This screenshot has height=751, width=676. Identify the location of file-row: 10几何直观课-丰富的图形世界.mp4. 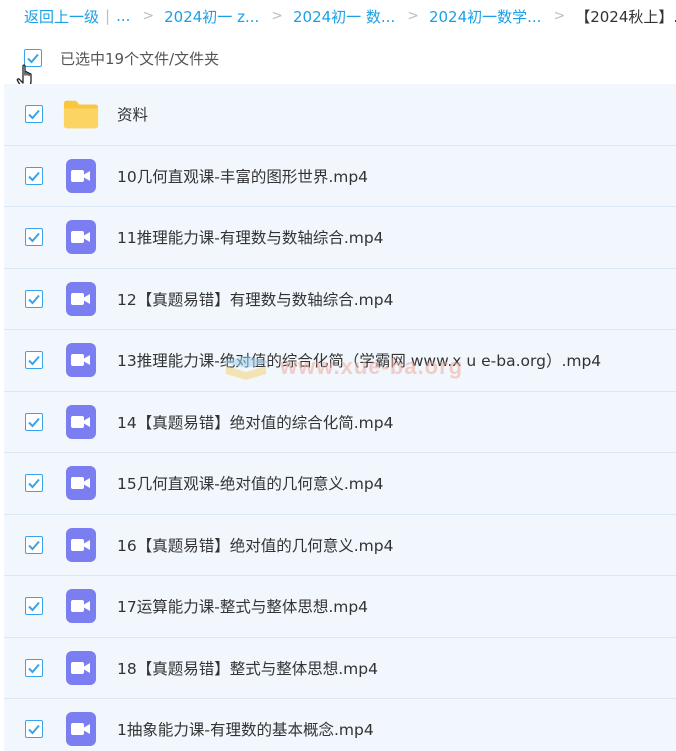
(340, 176).